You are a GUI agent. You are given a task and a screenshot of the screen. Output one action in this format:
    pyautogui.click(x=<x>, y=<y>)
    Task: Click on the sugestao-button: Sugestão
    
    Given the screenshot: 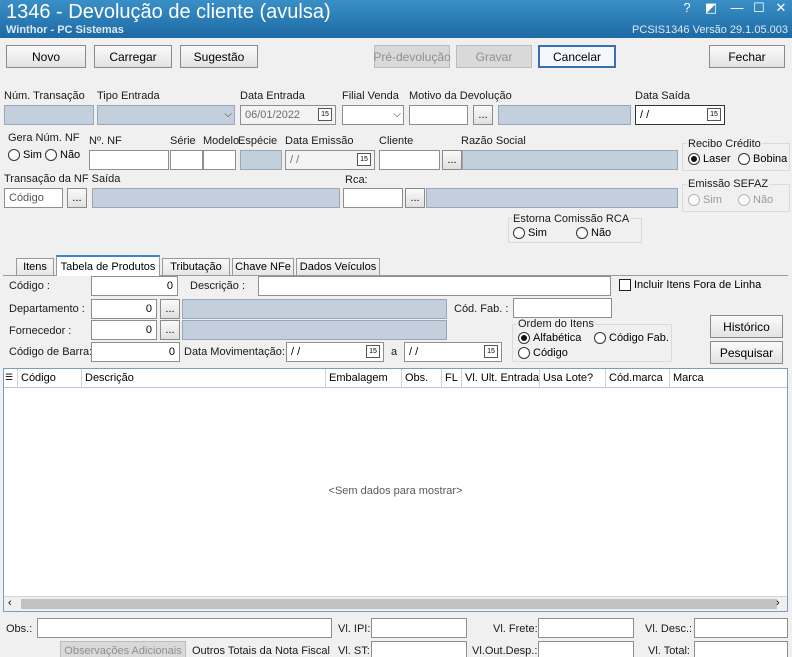 What is the action you would take?
    pyautogui.click(x=219, y=56)
    